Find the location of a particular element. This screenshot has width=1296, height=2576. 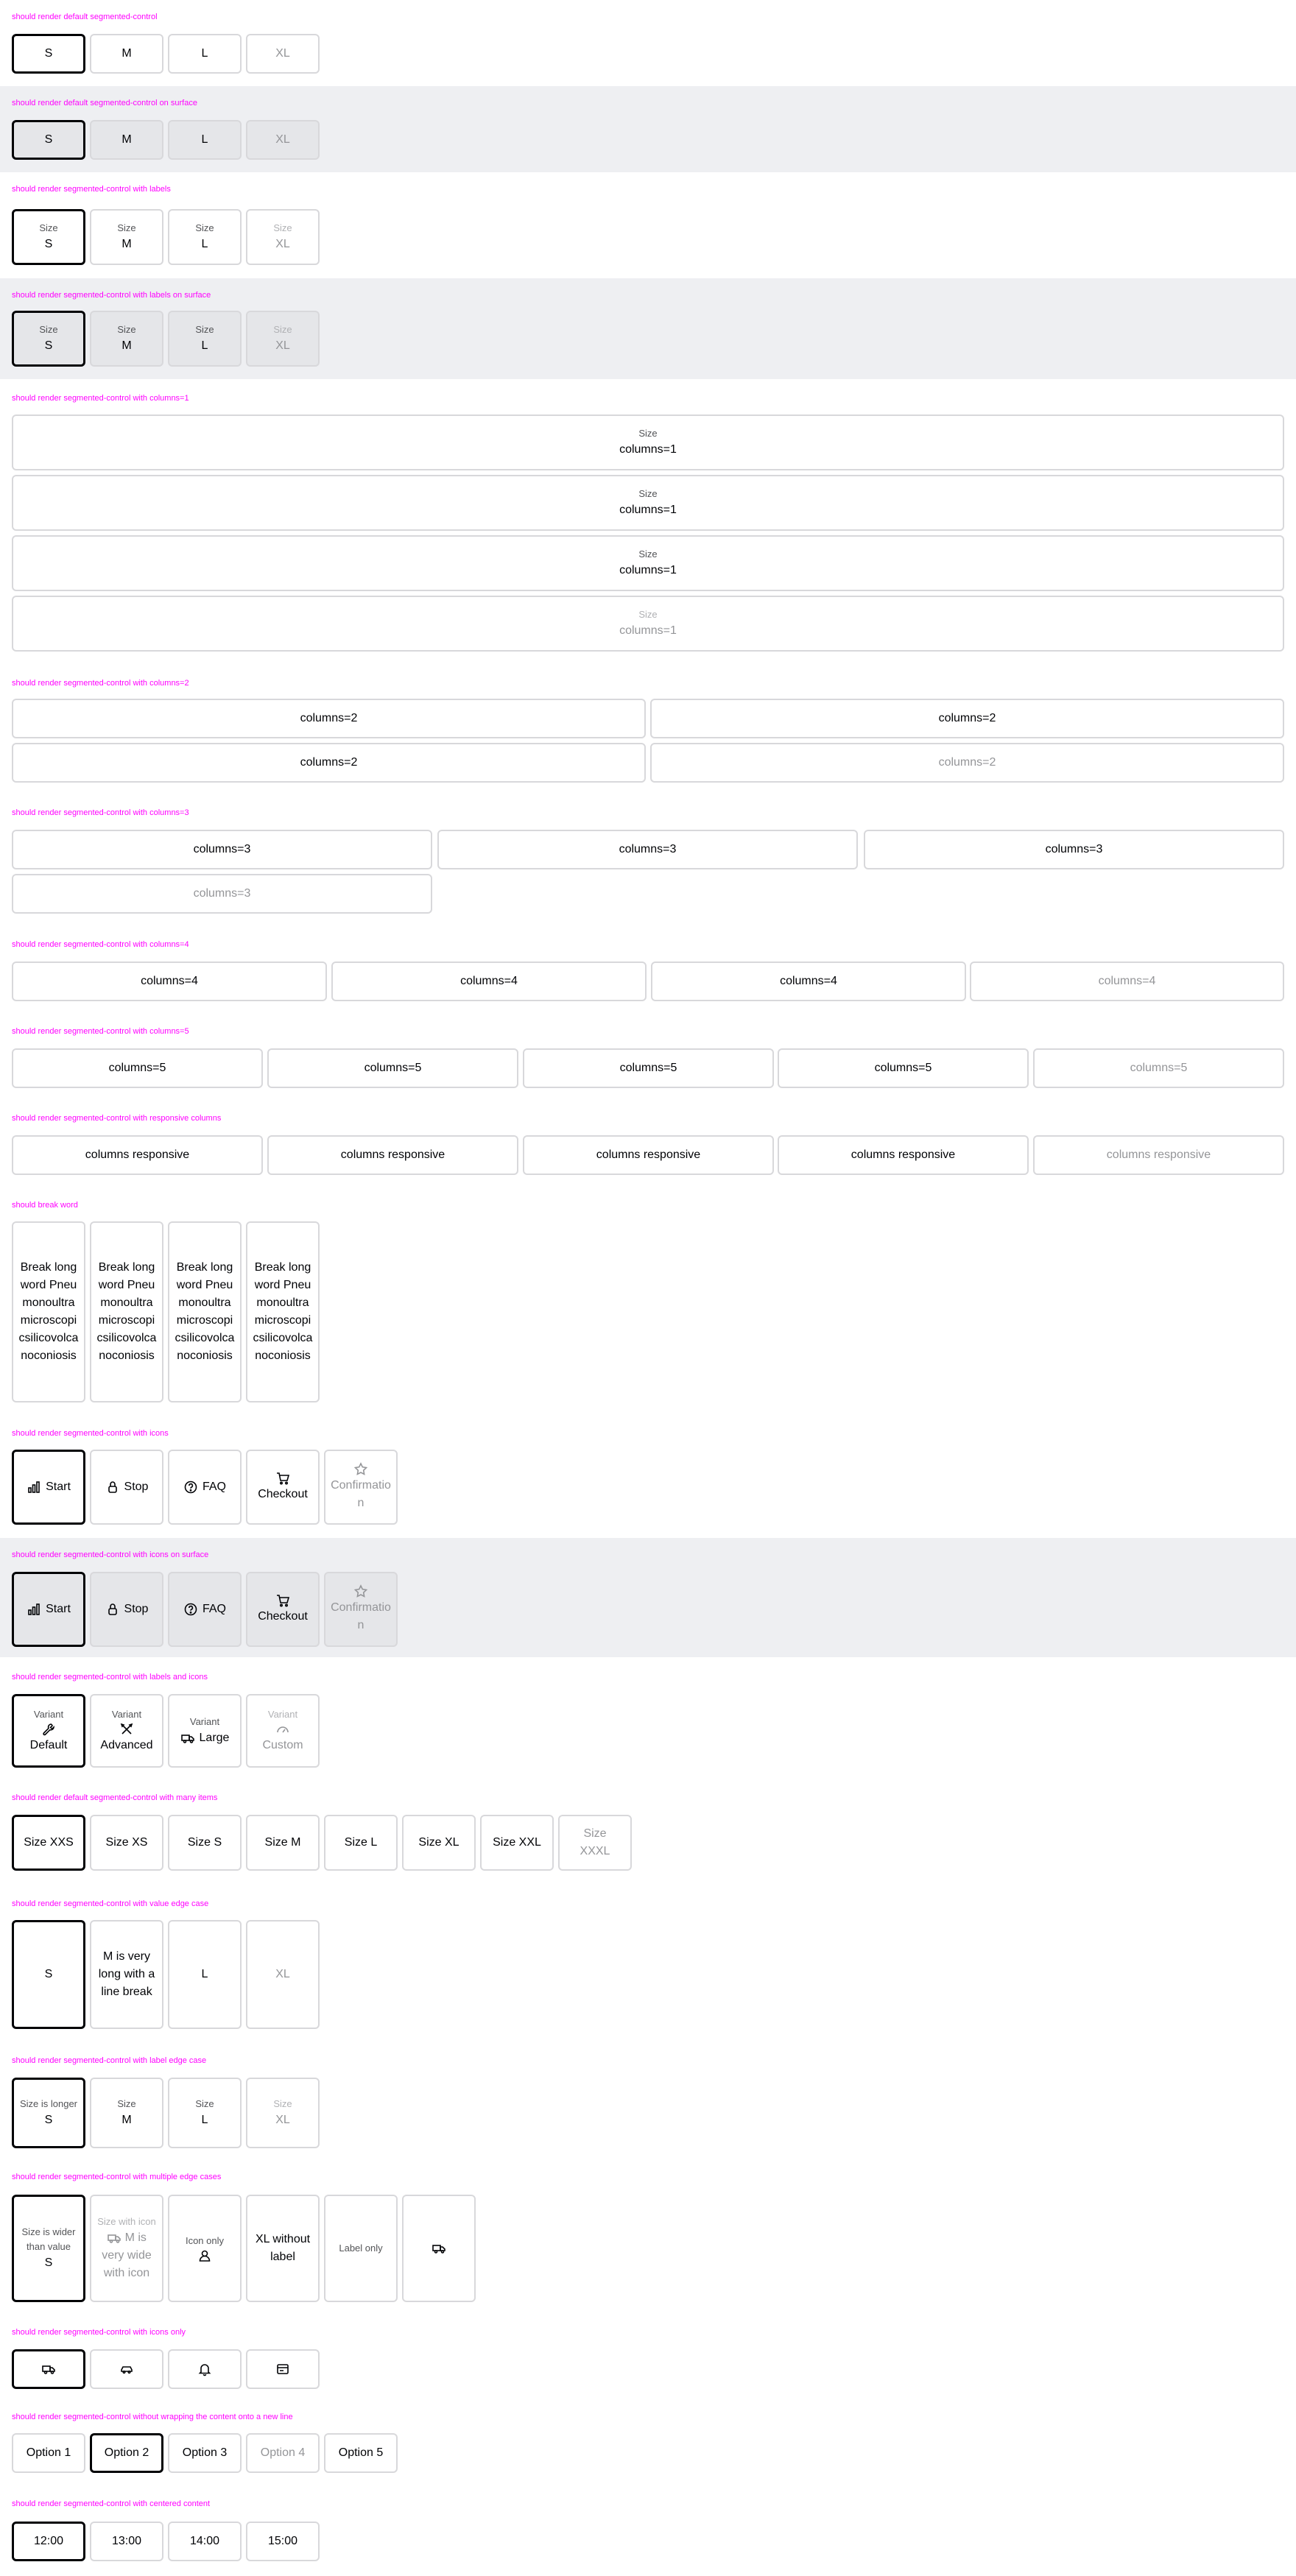

segment-2: Size columns=1 is located at coordinates (648, 503).